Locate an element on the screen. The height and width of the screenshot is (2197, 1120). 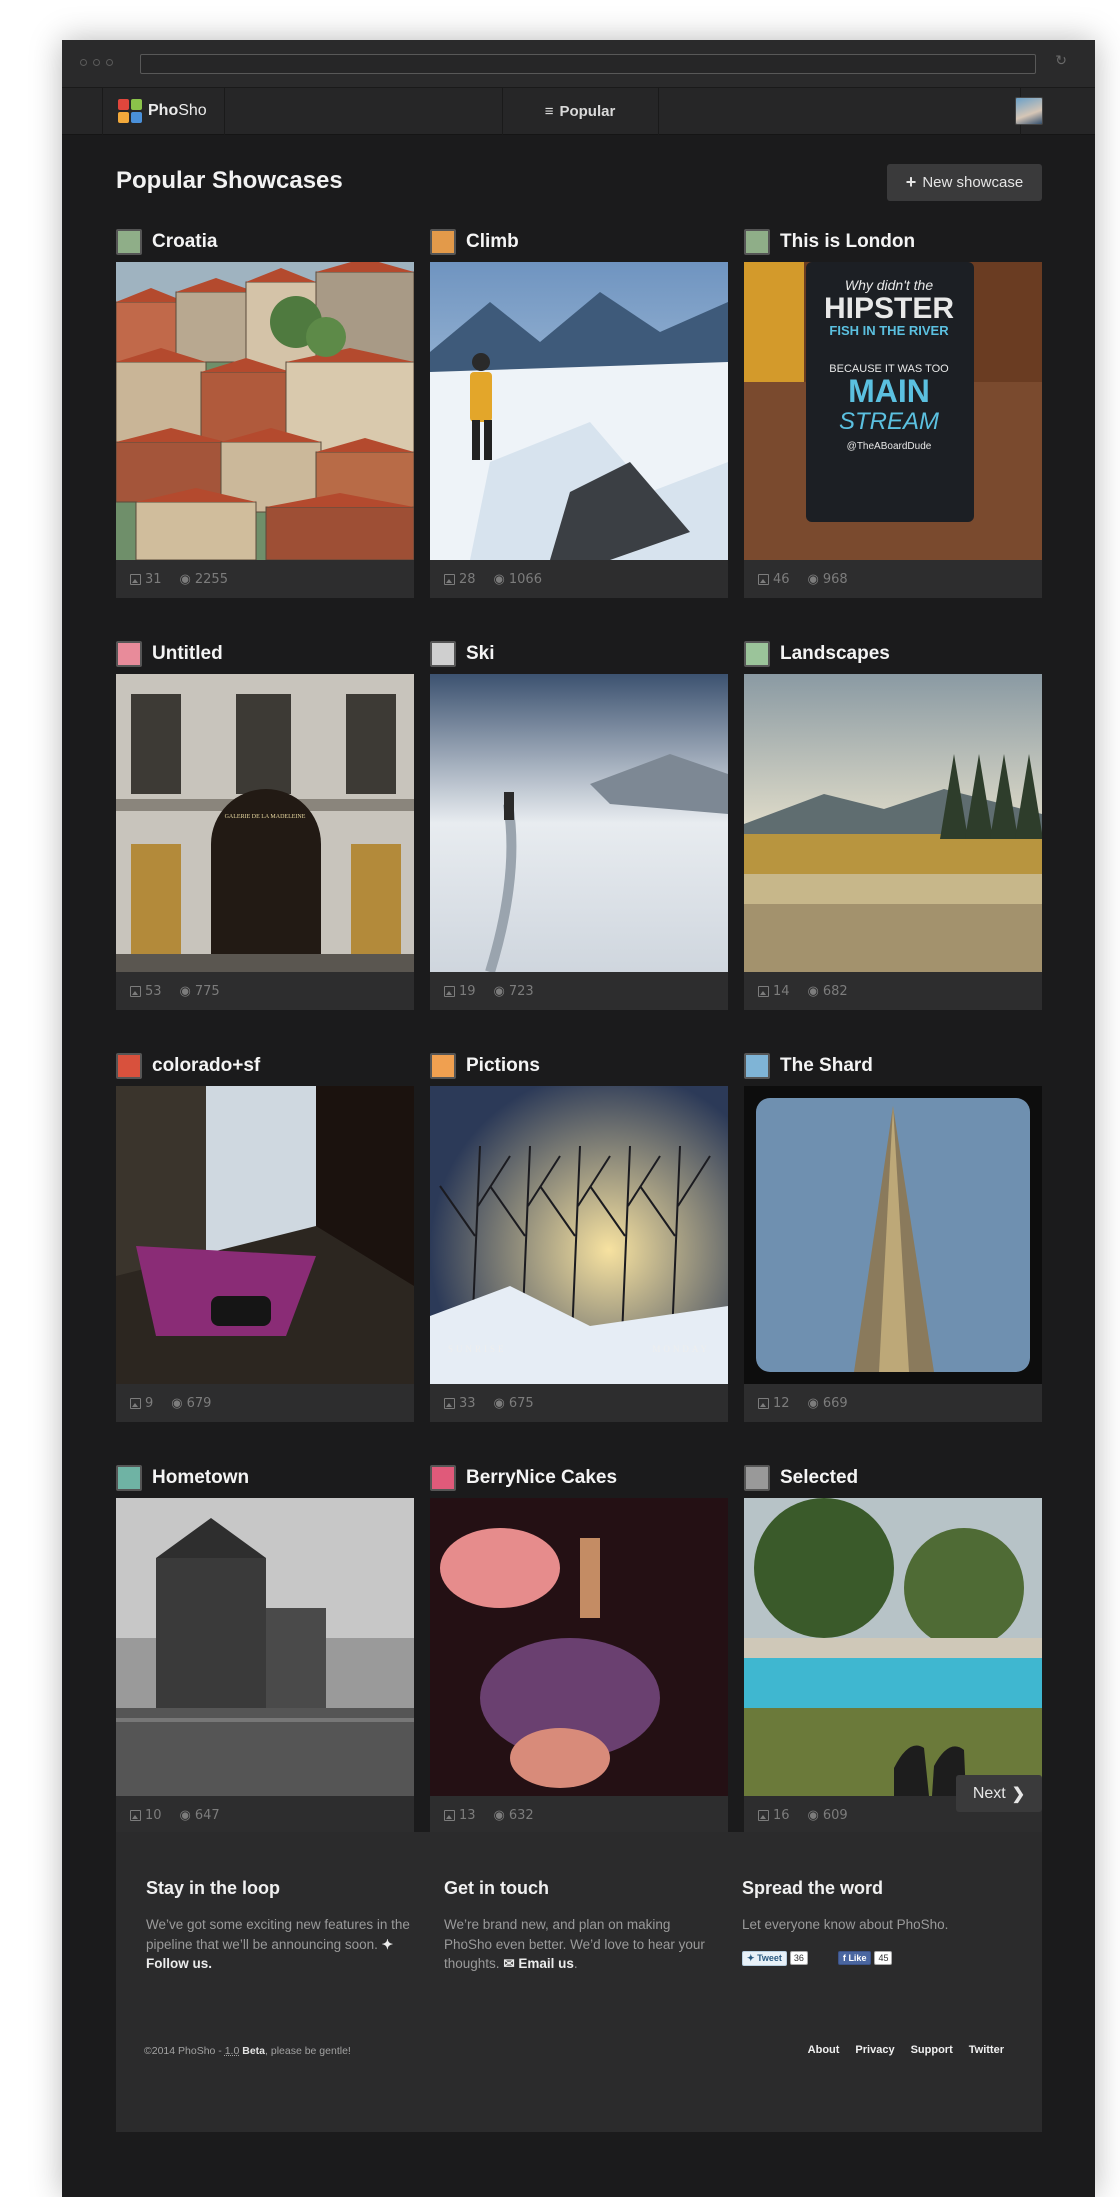
next-page-button: Next ❯ is located at coordinates (999, 1793).